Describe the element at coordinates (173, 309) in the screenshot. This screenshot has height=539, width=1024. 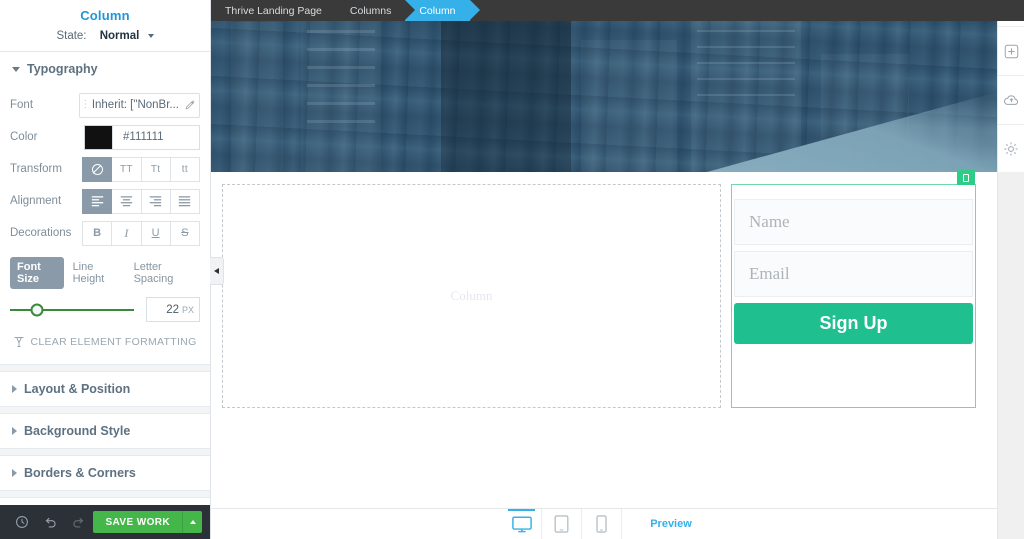
I see `font-size-input: 22 PX` at that location.